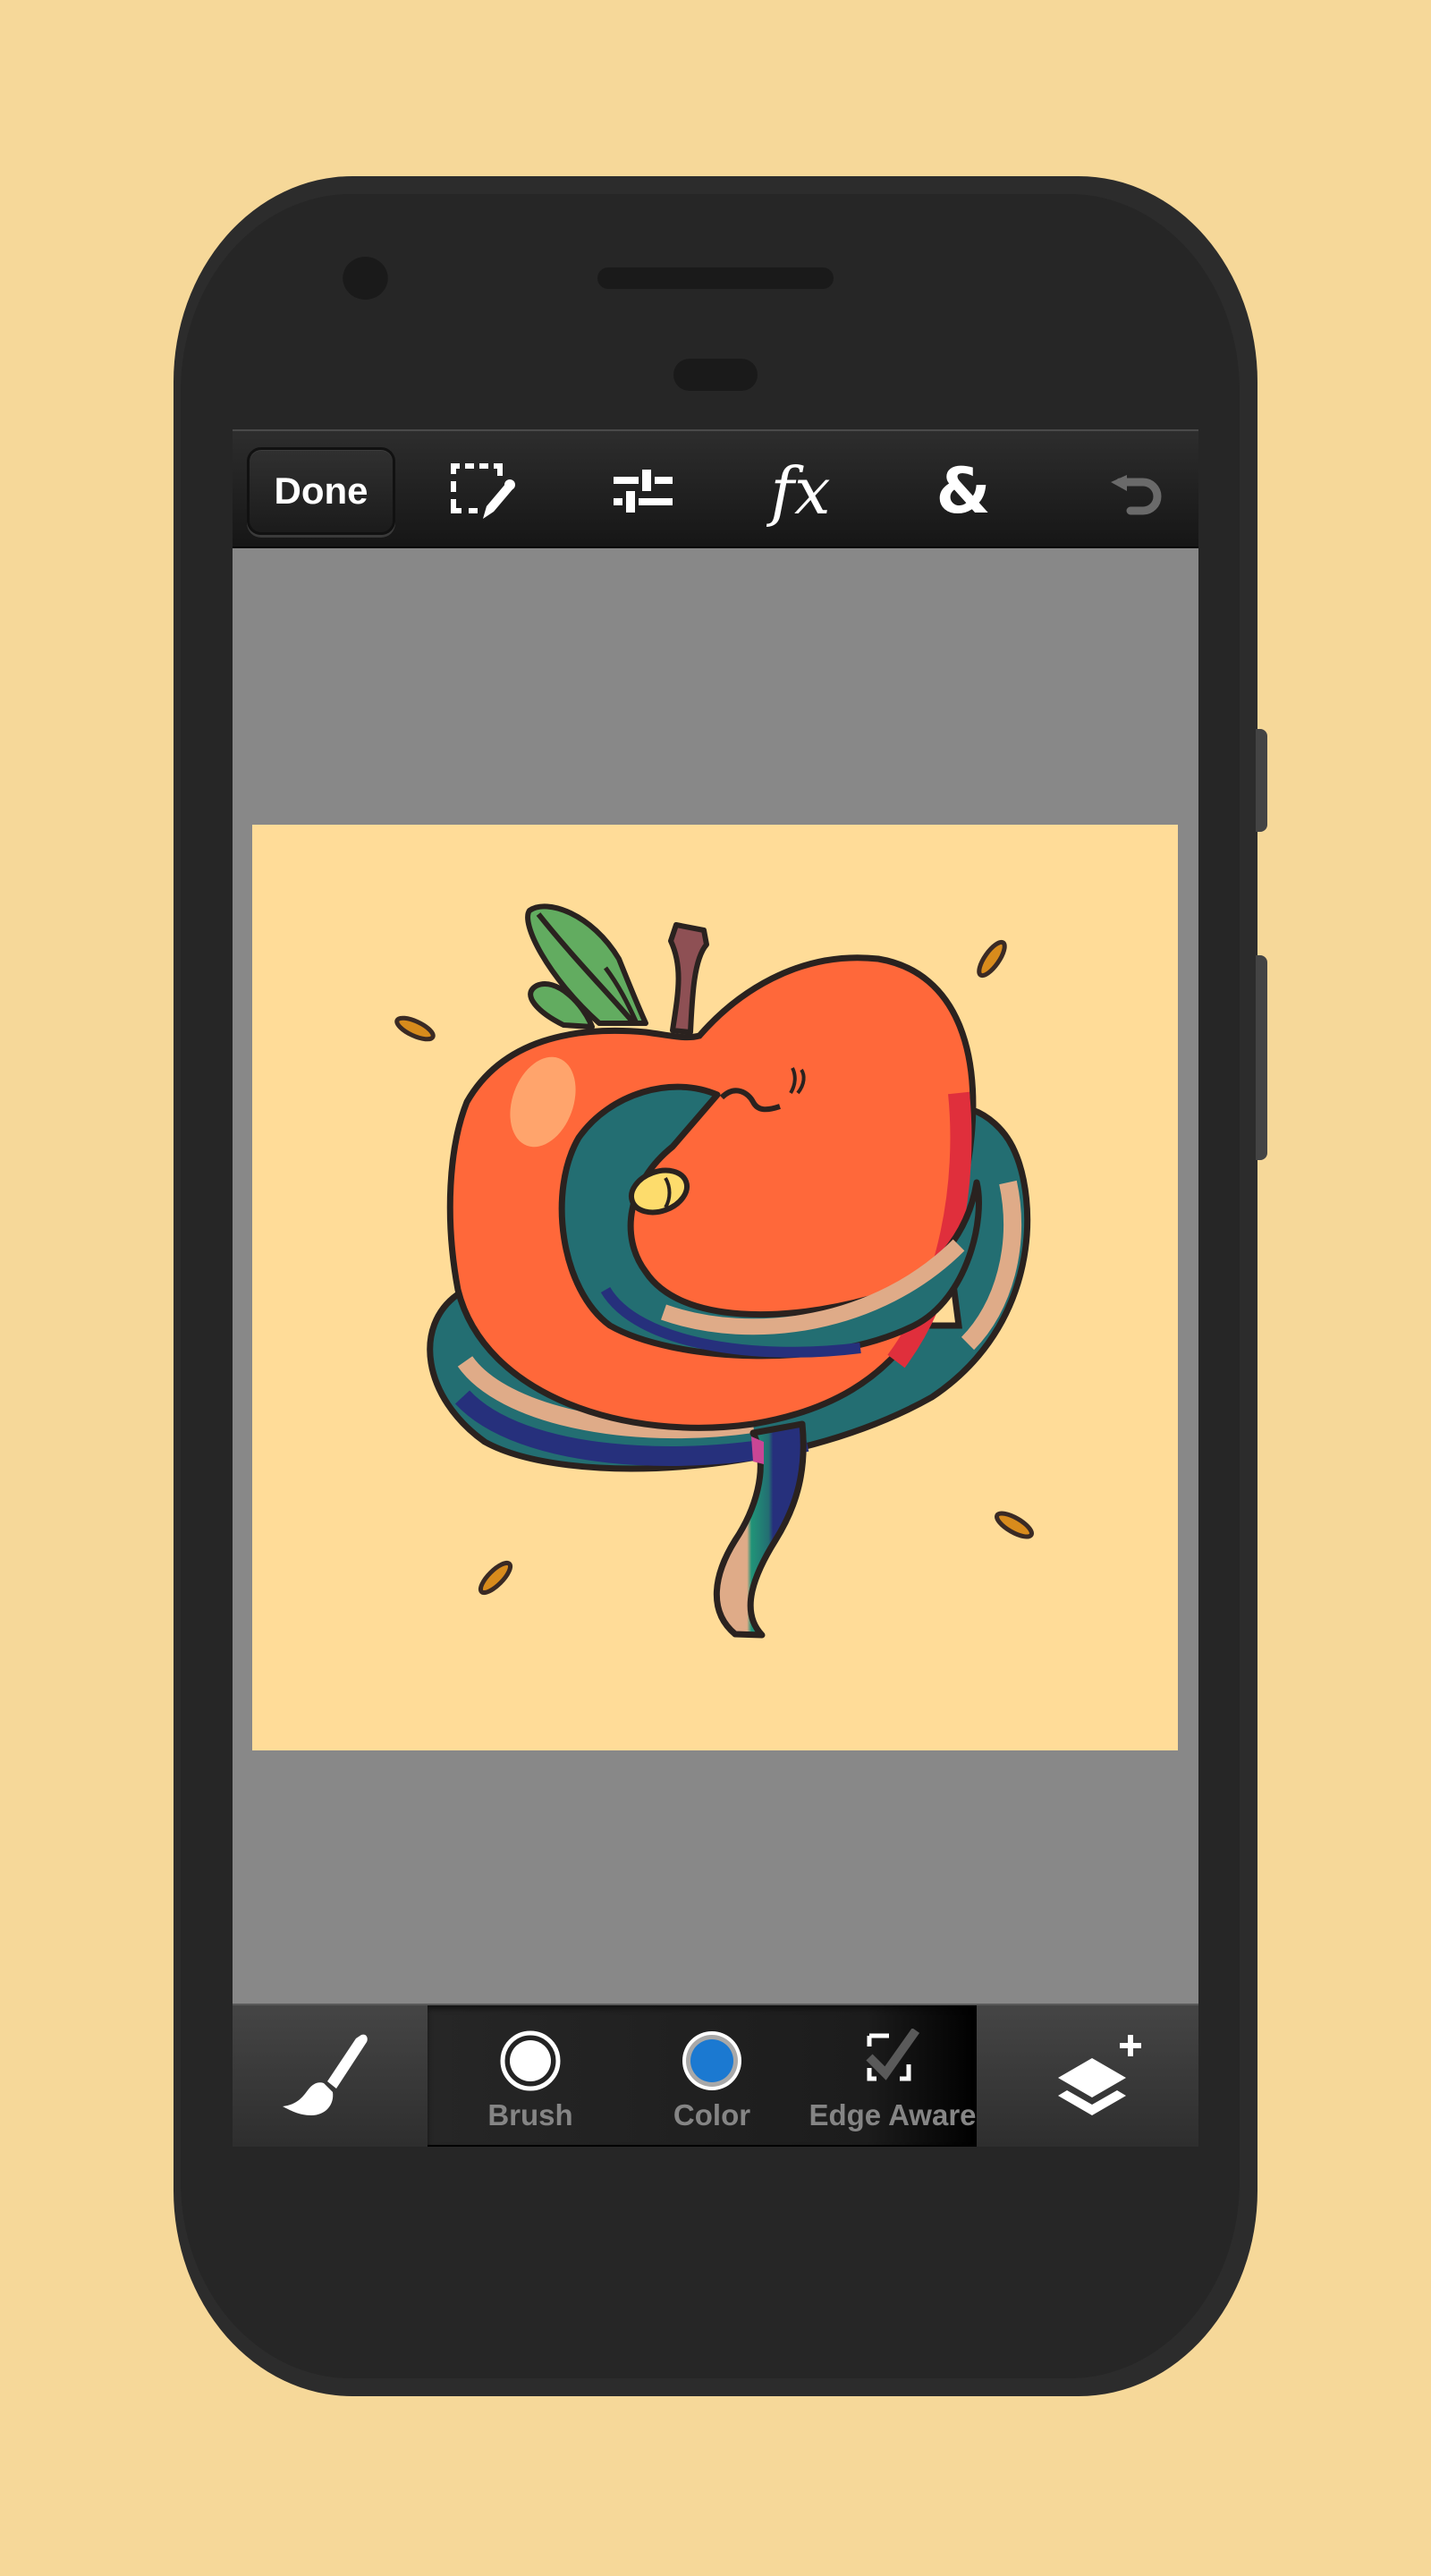  Describe the element at coordinates (321, 491) in the screenshot. I see `done-button: Done` at that location.